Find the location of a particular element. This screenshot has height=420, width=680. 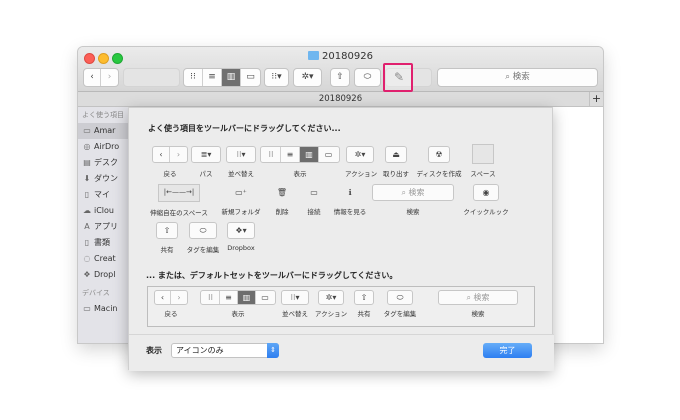

toolbar-item-connect: ▭ 接続 is located at coordinates (314, 200).